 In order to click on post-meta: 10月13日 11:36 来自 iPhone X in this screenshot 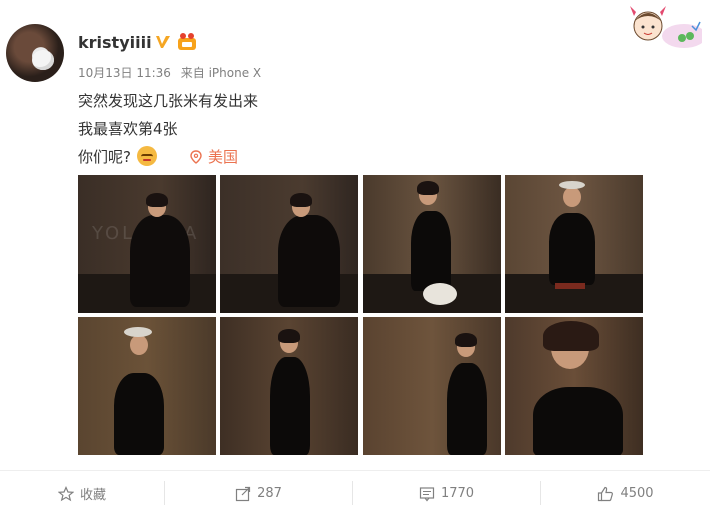, I will do `click(172, 72)`.